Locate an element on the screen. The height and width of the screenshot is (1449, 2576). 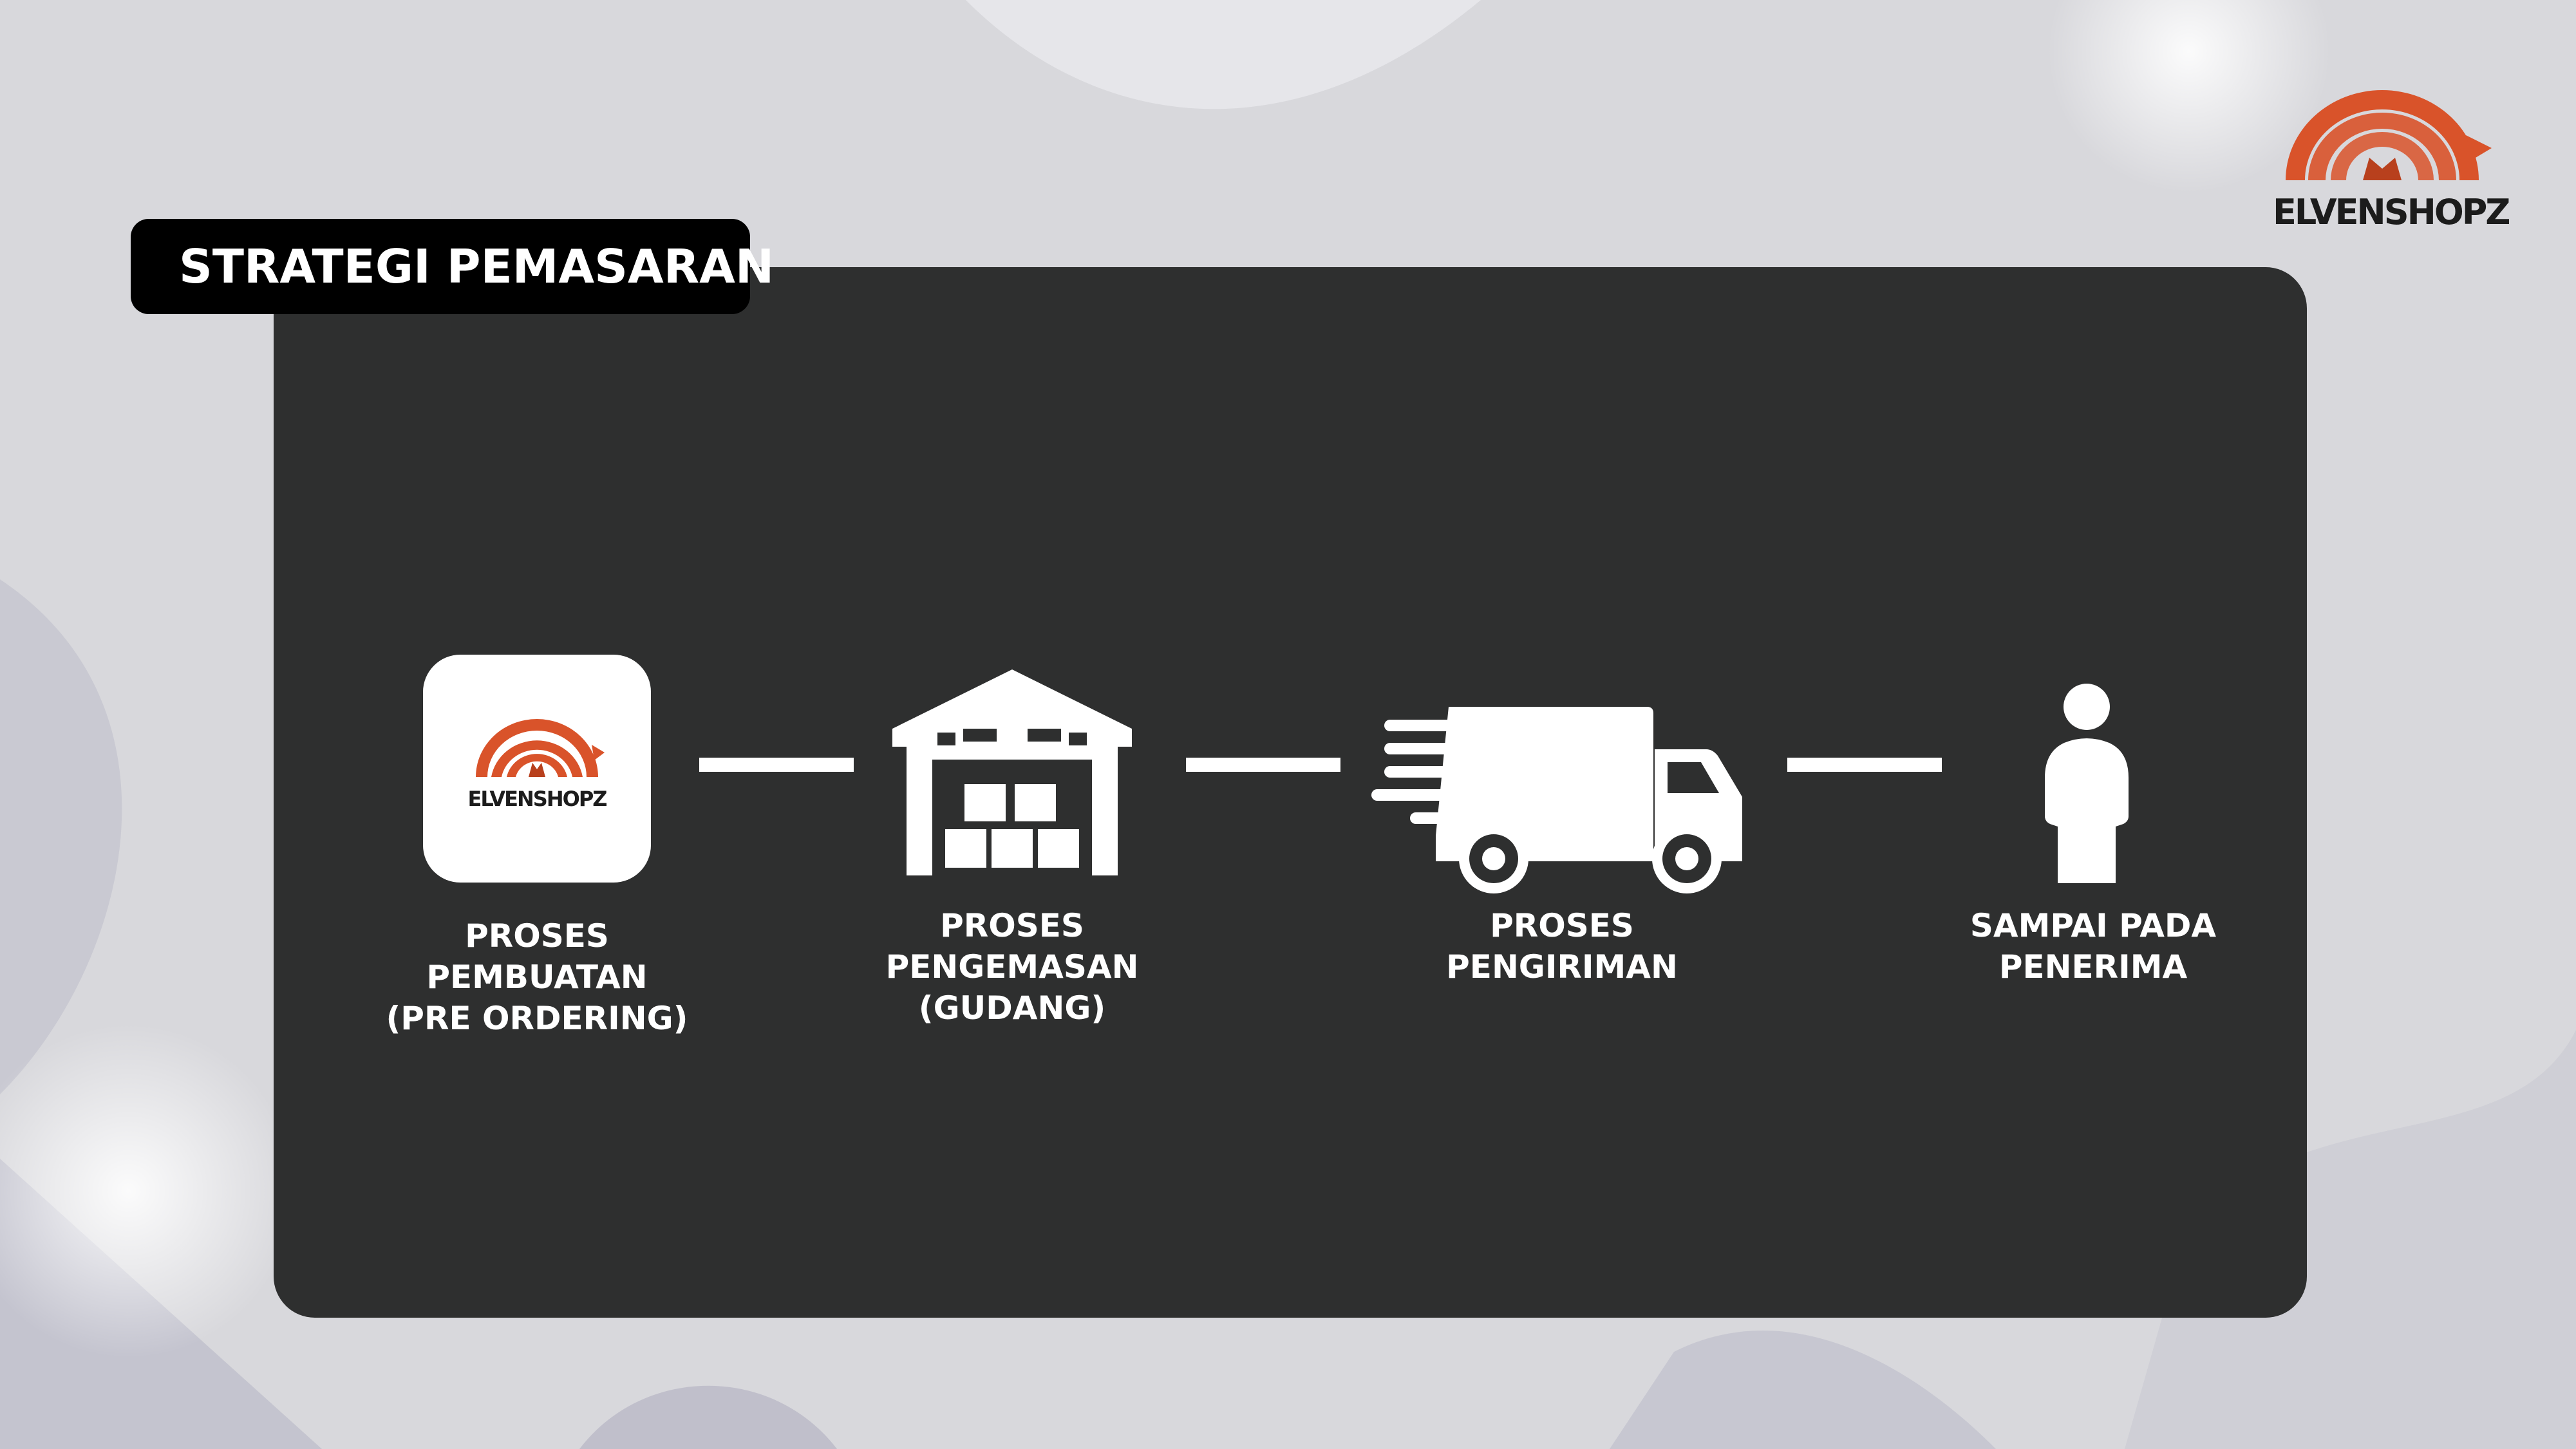
tile-brand-name: ELVENSHOPZ is located at coordinates (537, 799).